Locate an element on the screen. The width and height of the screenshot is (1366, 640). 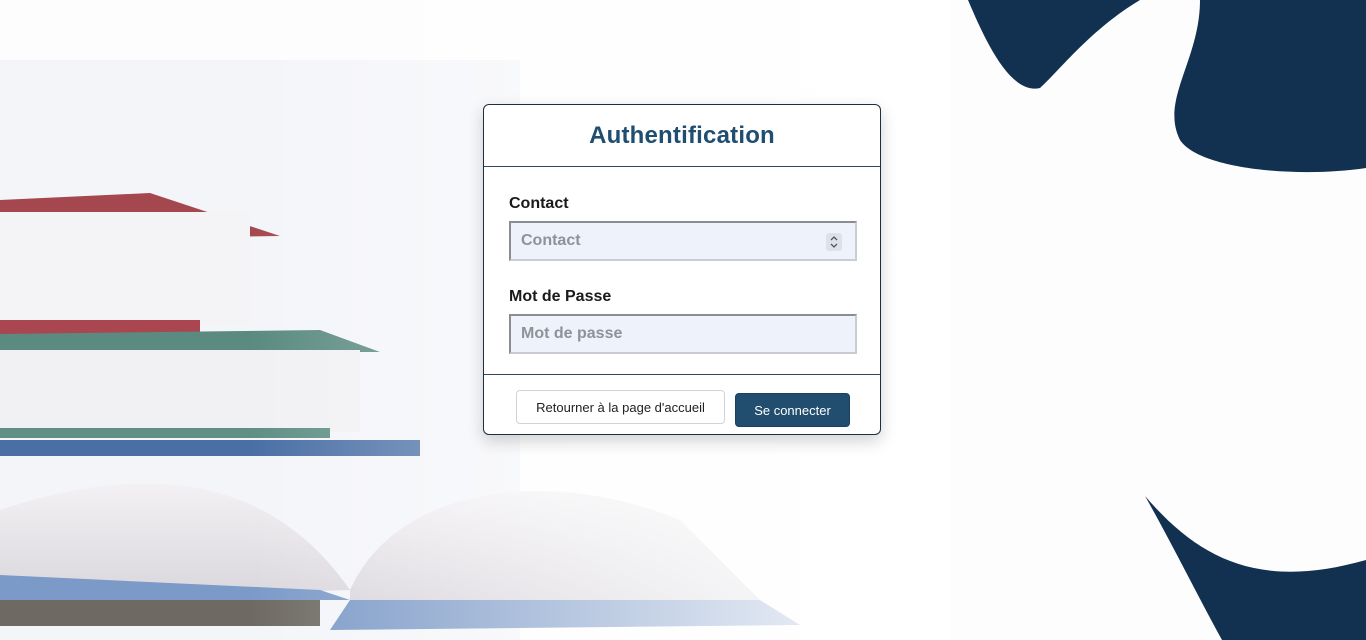
password-label: Mot de Passe is located at coordinates (560, 296).